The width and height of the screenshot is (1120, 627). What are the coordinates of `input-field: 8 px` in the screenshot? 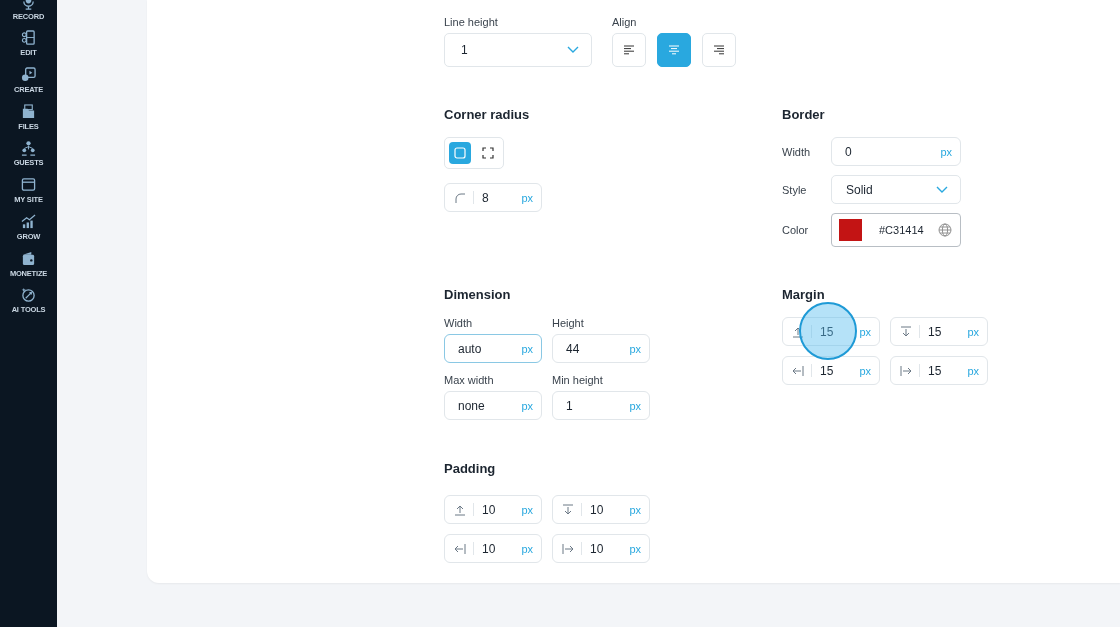 It's located at (493, 197).